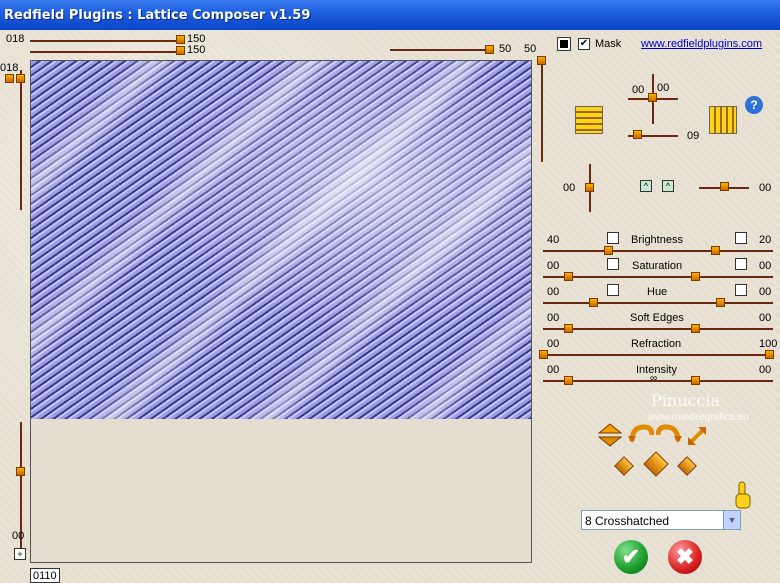  What do you see at coordinates (765, 370) in the screenshot?
I see `intensity-right-value: 00` at bounding box center [765, 370].